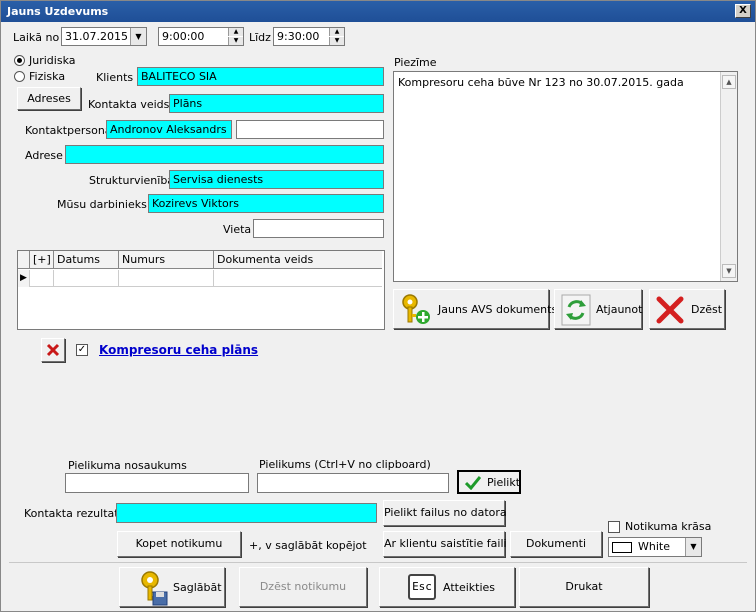  Describe the element at coordinates (729, 271) in the screenshot. I see `scroll-down-icon: ▼` at that location.